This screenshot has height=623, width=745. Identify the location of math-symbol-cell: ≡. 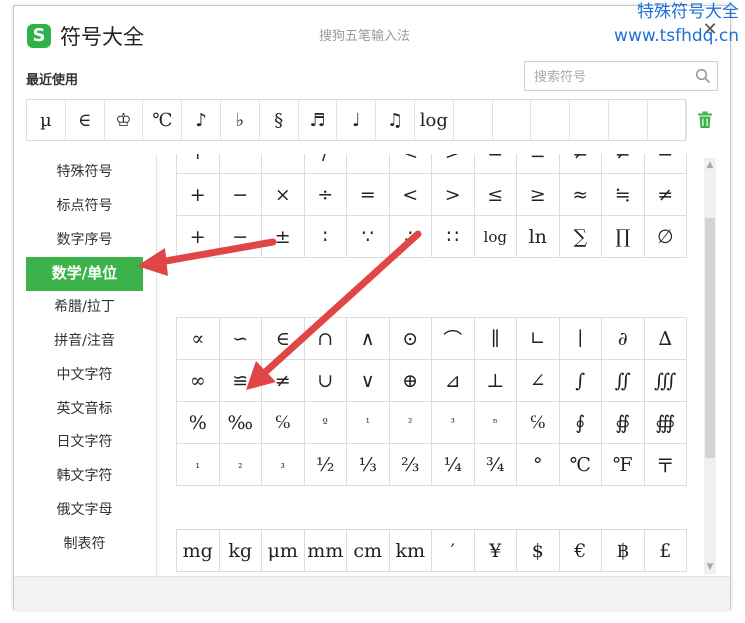
(538, 164).